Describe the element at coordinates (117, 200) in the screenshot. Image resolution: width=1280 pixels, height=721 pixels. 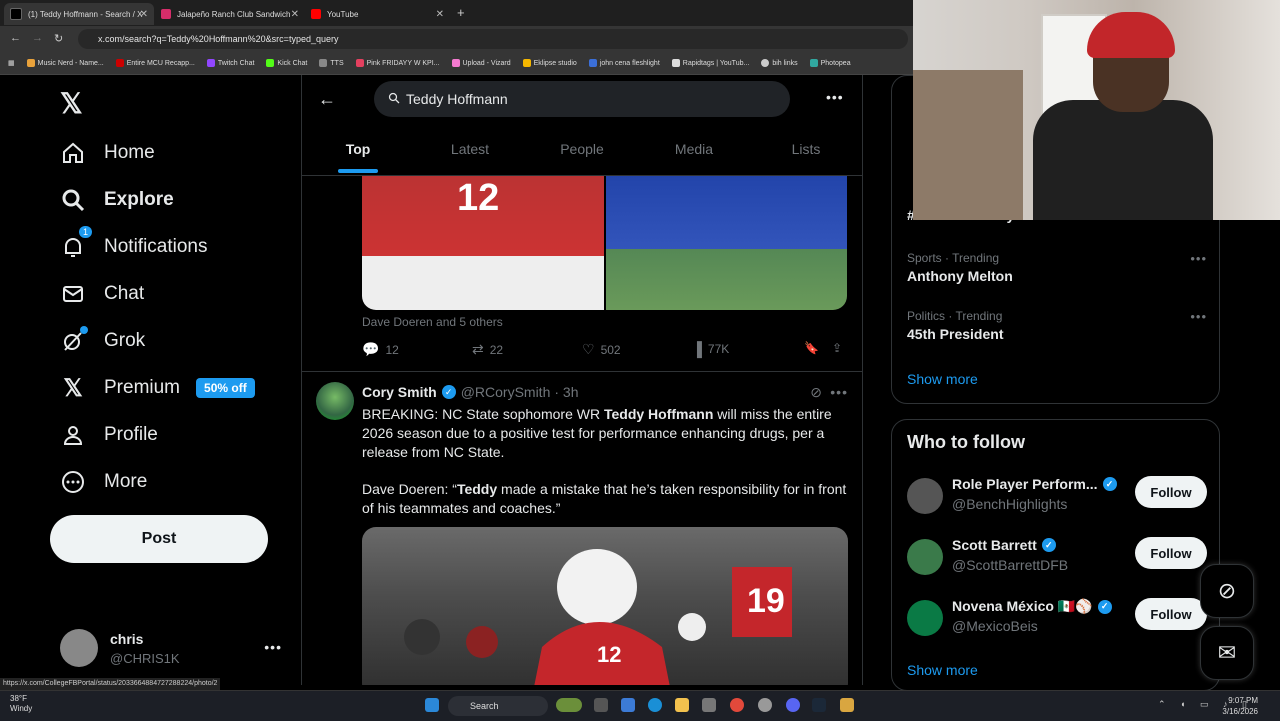
I see `nav-explore: Explore` at that location.